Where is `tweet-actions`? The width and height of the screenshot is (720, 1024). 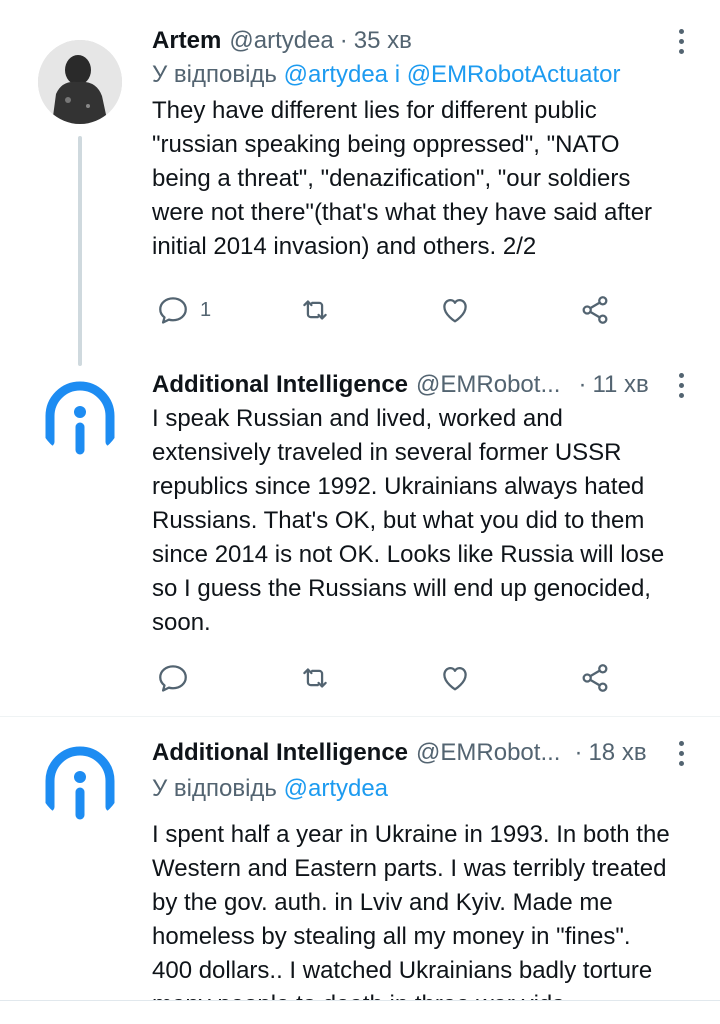
tweet-actions is located at coordinates (386, 678).